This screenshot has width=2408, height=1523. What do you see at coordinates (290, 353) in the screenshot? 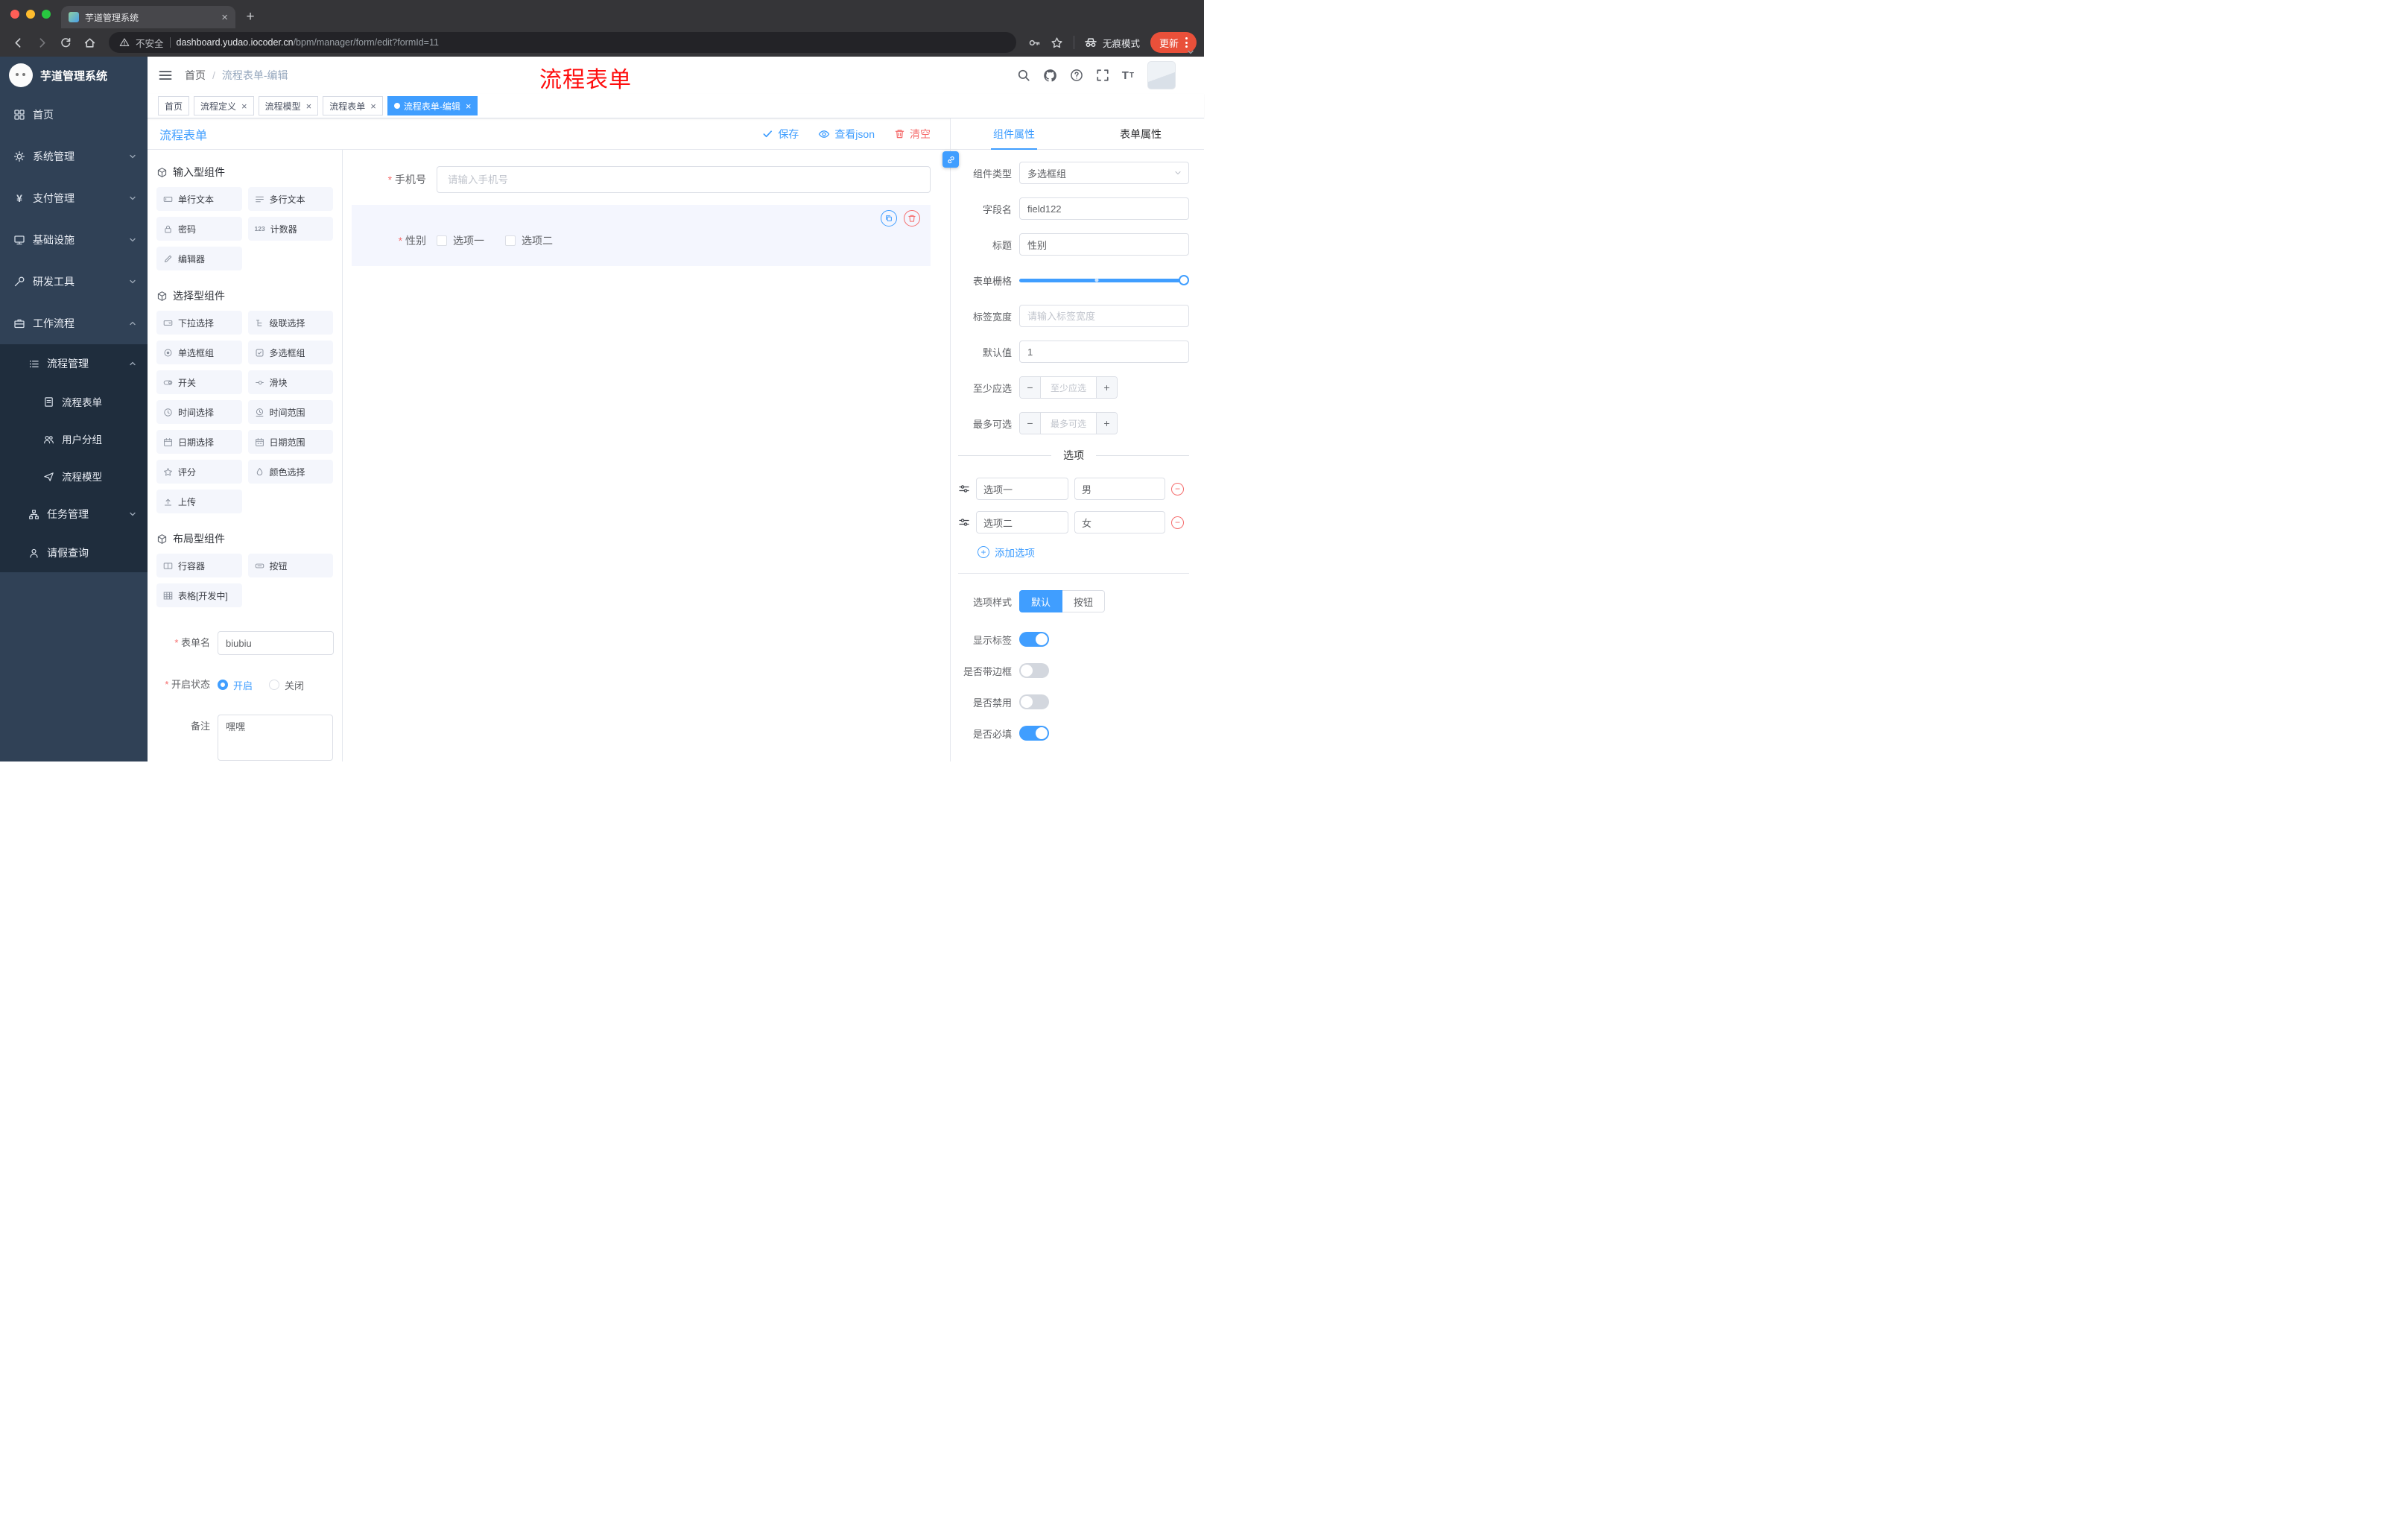
I see `component-checkbox-group: 多选框组` at bounding box center [290, 353].